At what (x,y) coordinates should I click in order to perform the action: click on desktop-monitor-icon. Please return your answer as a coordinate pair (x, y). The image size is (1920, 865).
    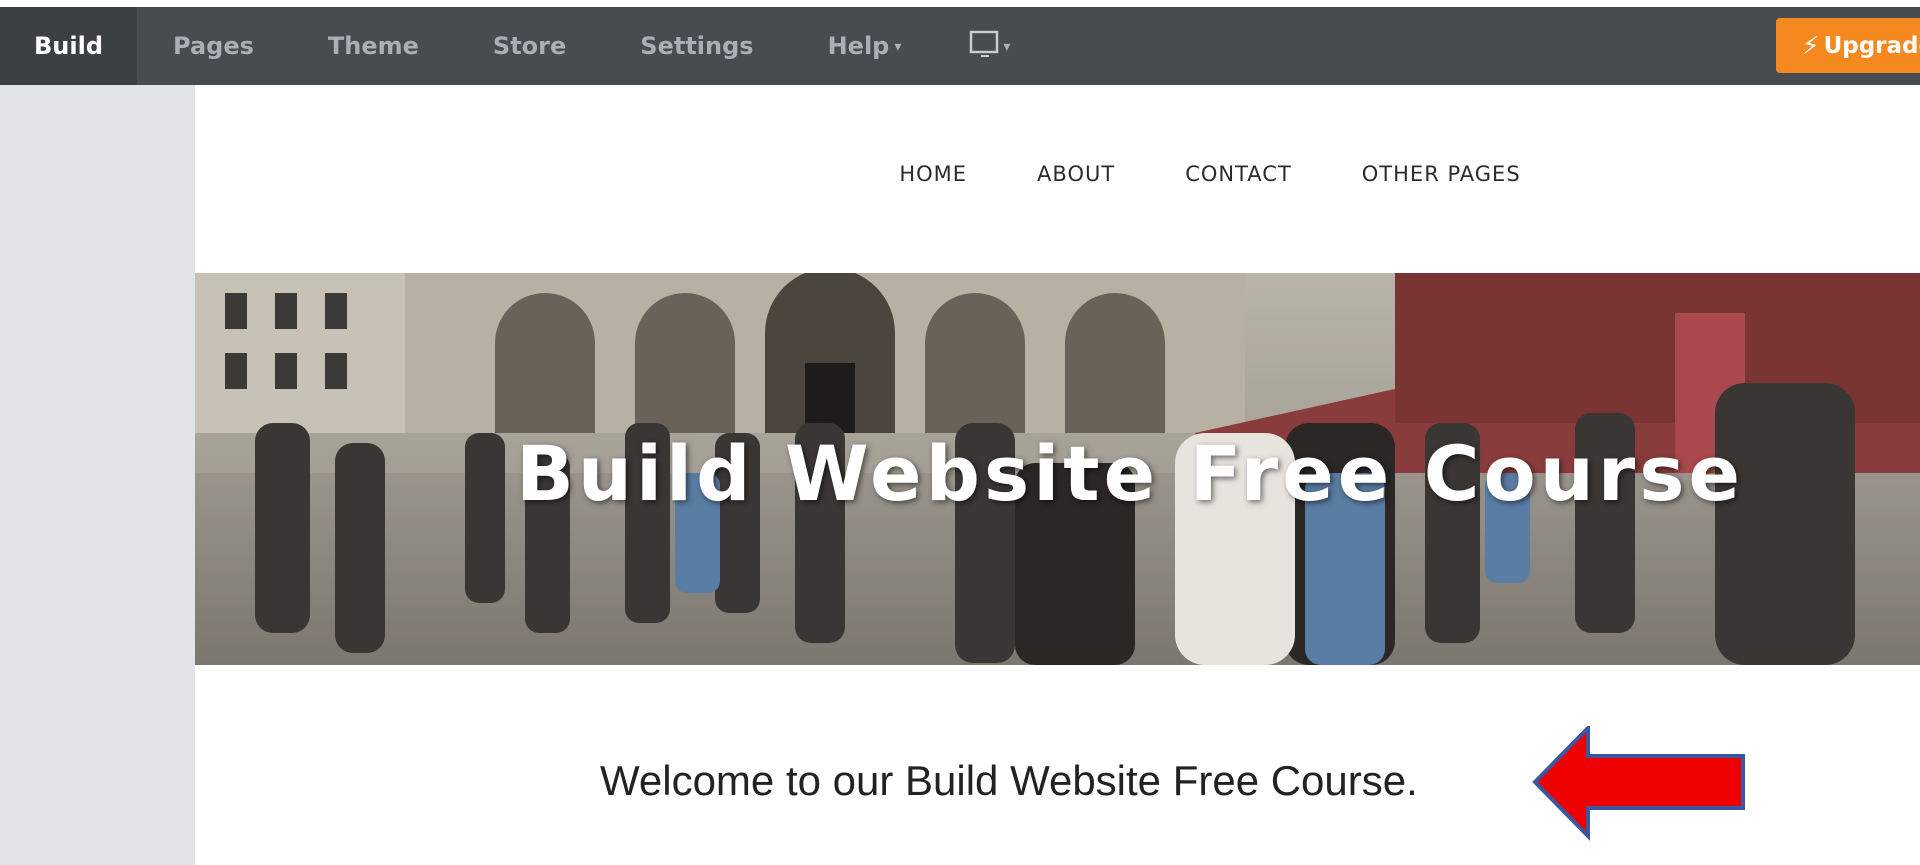
    Looking at the image, I should click on (984, 43).